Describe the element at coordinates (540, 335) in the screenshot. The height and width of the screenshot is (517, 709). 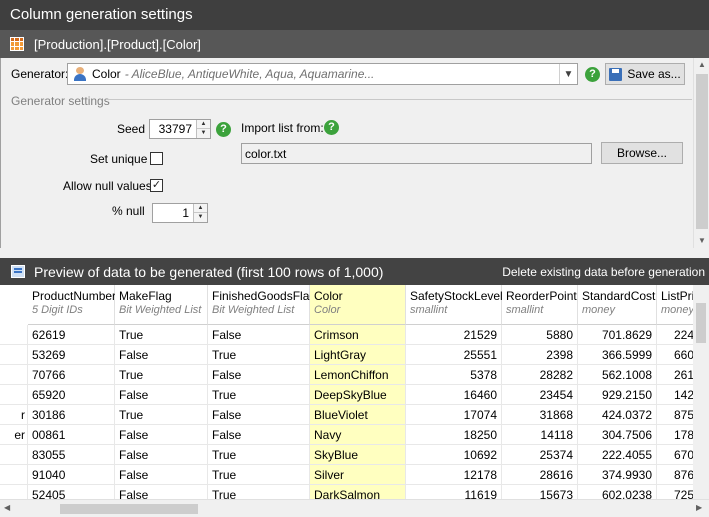
I see `table-cell: 5880` at that location.